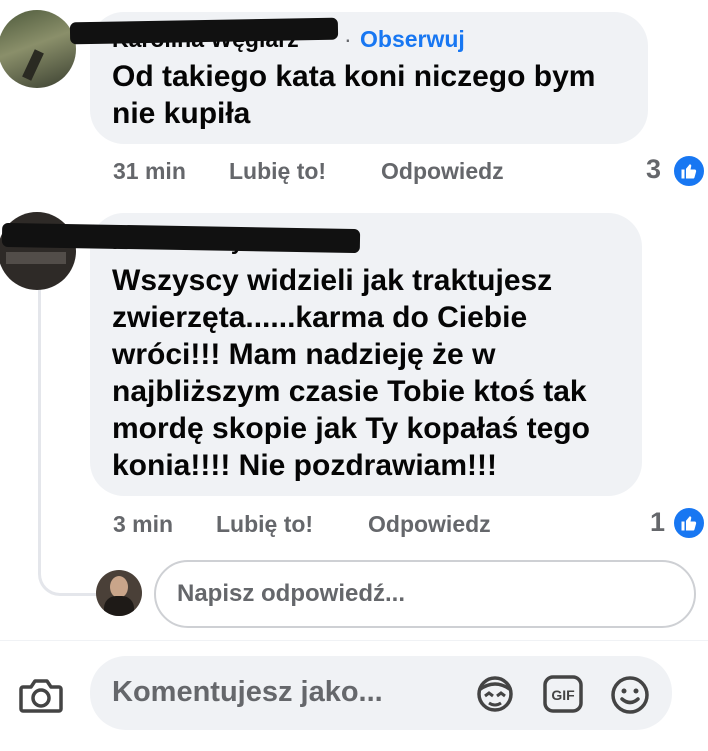 The image size is (708, 751). What do you see at coordinates (354, 76) in the screenshot?
I see `comment-1-line: Od takiego kata koni niczego bym` at bounding box center [354, 76].